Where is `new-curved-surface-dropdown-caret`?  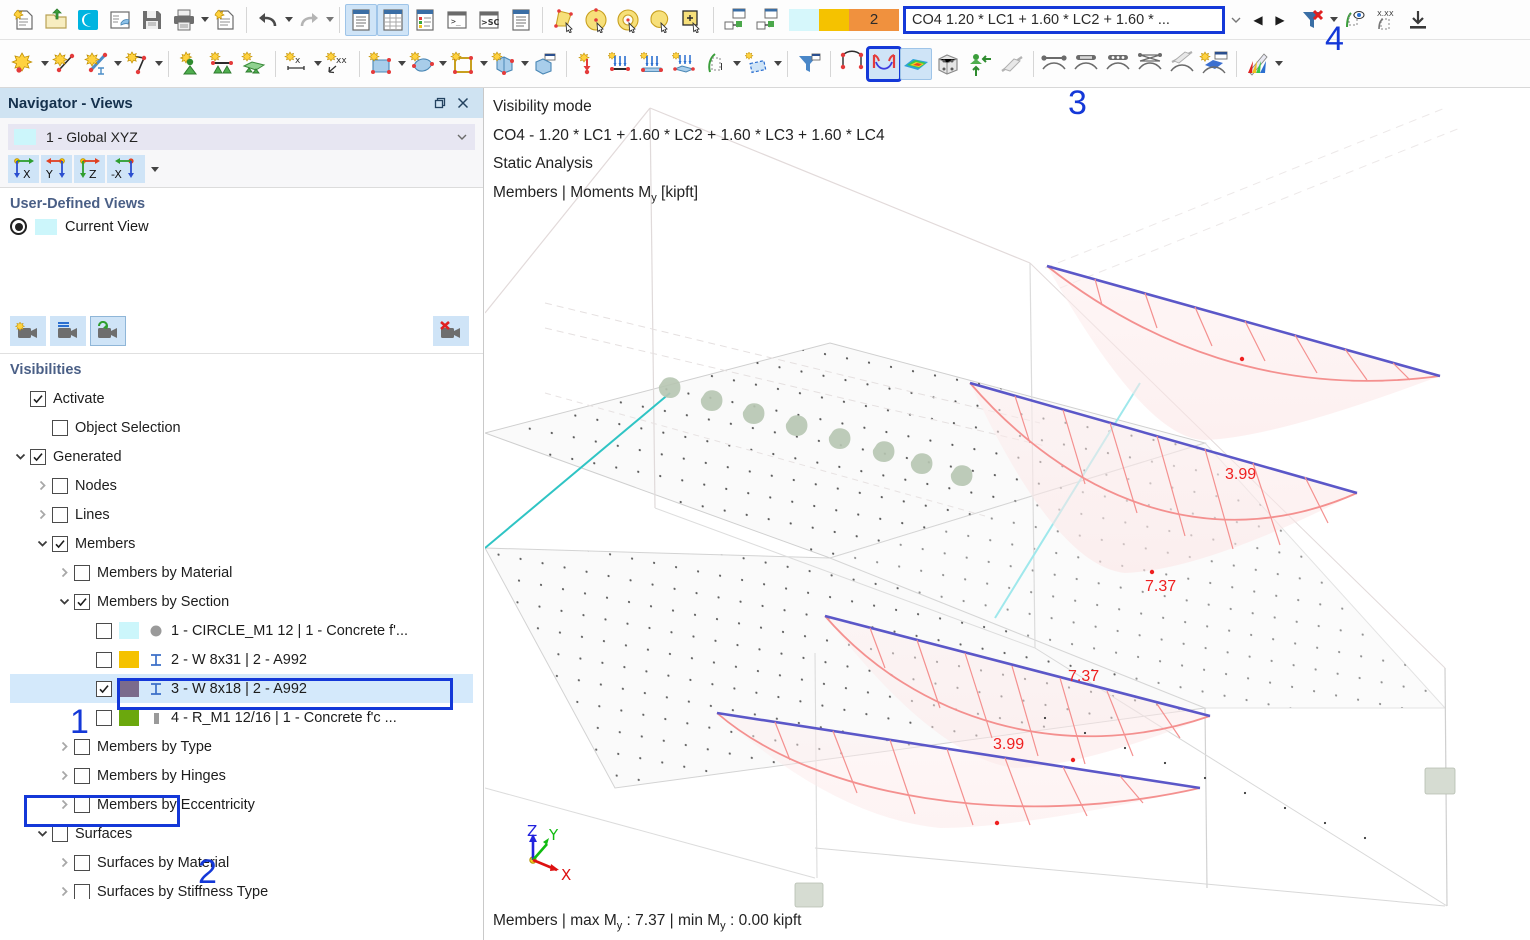 new-curved-surface-dropdown-caret is located at coordinates (443, 63).